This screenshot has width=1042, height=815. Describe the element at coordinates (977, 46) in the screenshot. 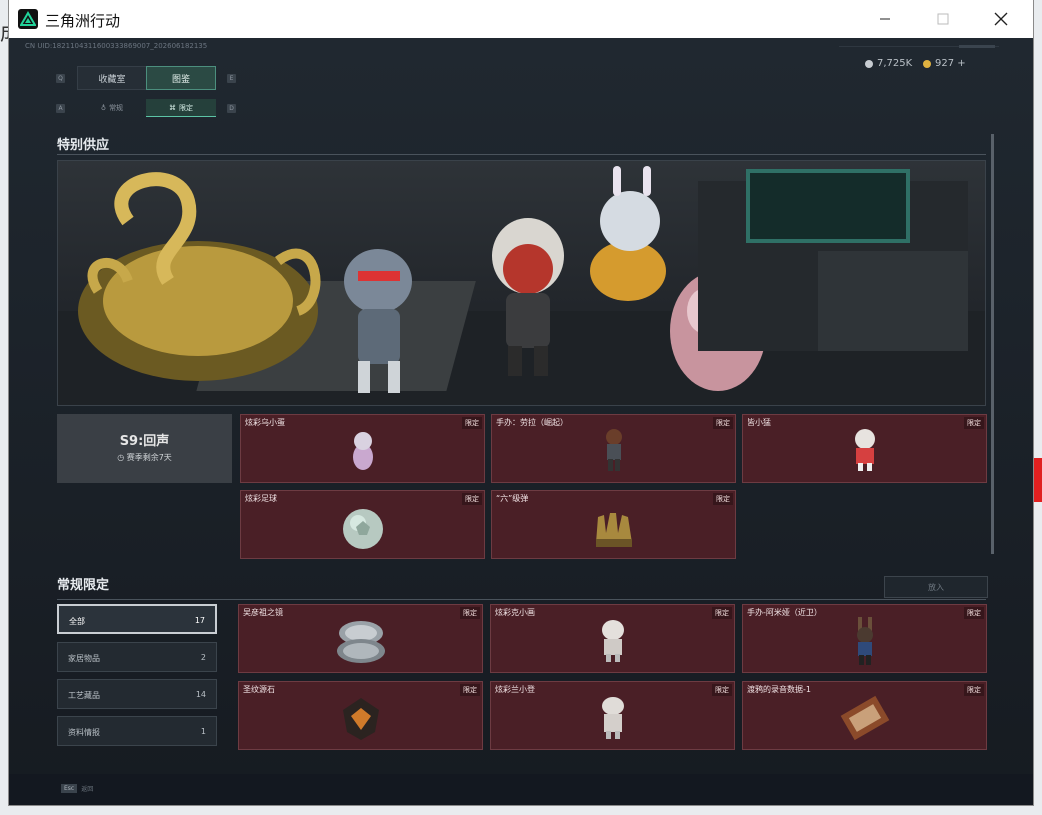

I see `top-handle` at that location.